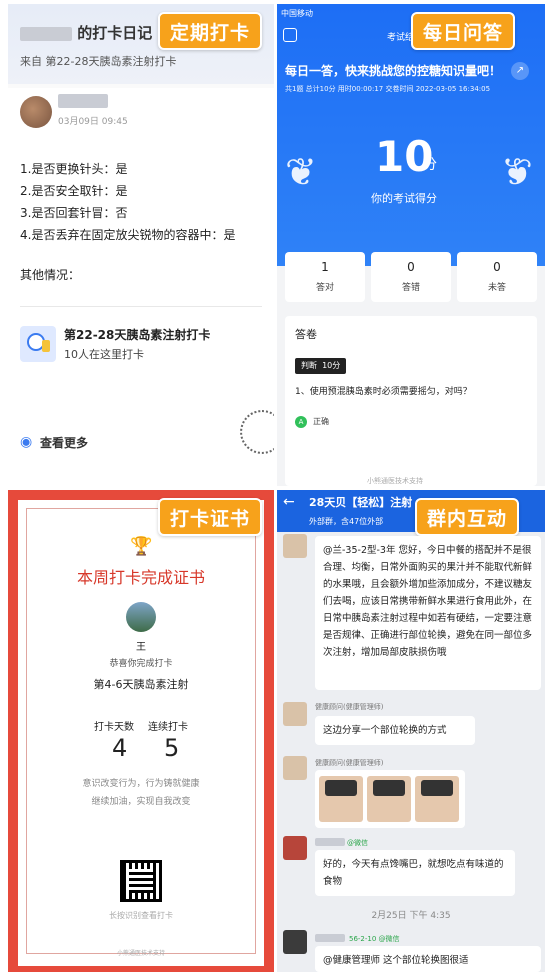 Image resolution: width=549 pixels, height=976 pixels. I want to click on checkin-period: 第4-6天胰岛素注射, so click(141, 684).